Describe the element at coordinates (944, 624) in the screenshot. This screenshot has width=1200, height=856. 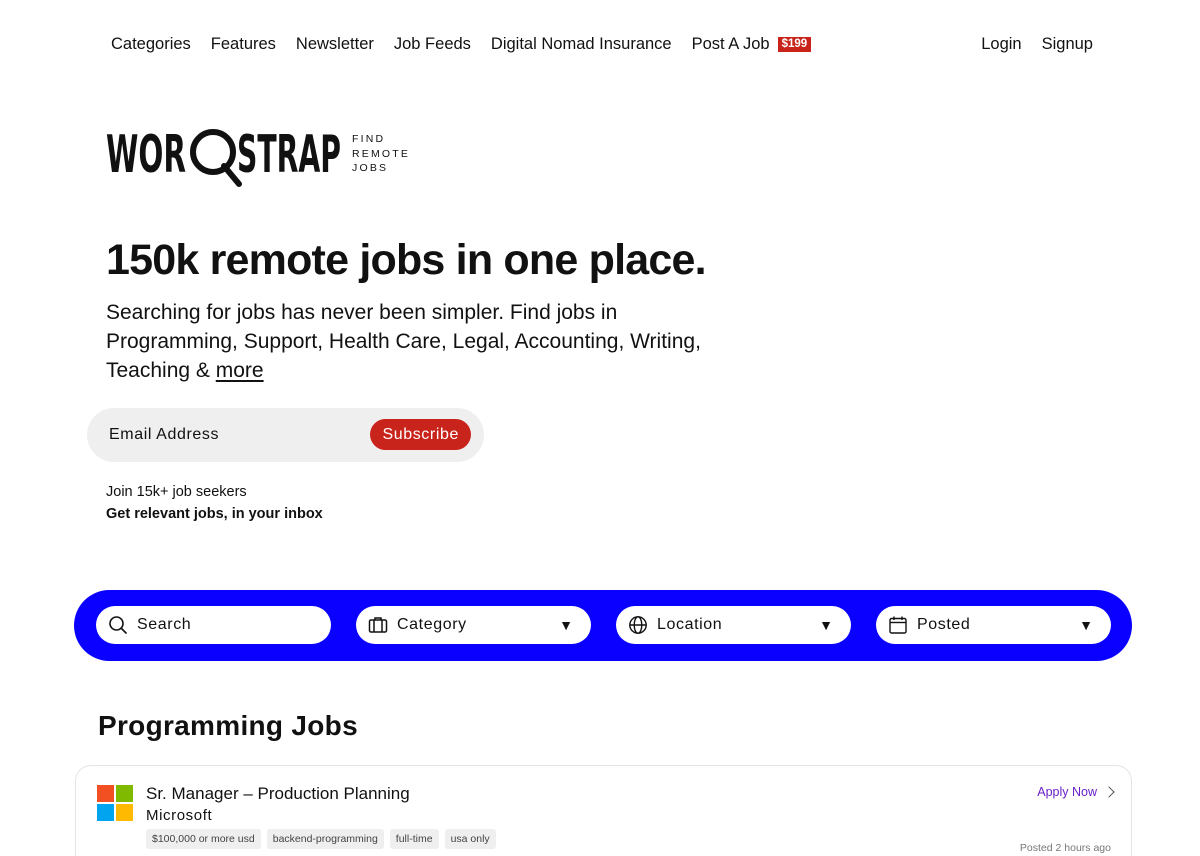
I see `posted-label: Posted` at that location.